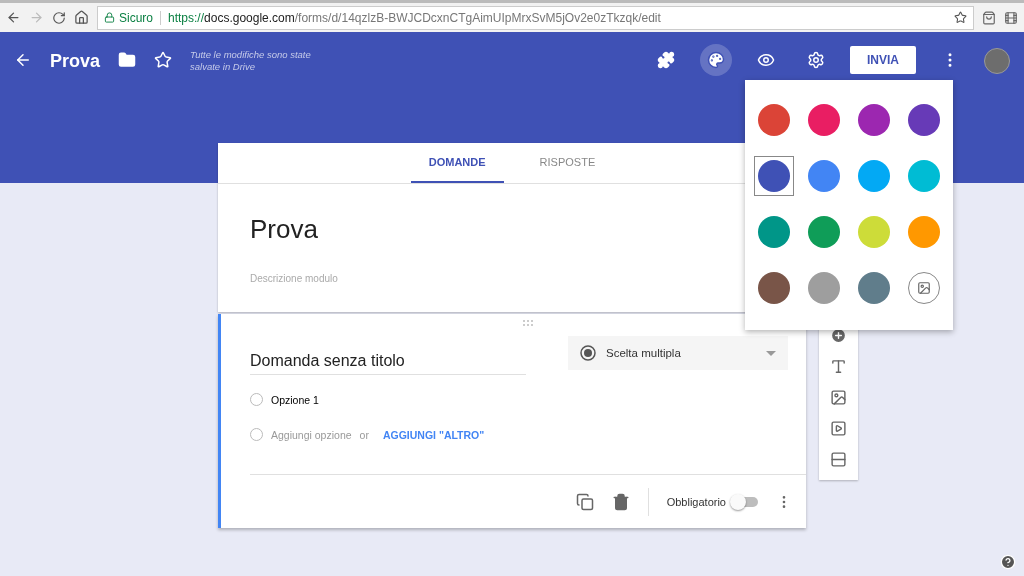 The image size is (1024, 576). What do you see at coordinates (163, 60) in the screenshot?
I see `star-icon` at bounding box center [163, 60].